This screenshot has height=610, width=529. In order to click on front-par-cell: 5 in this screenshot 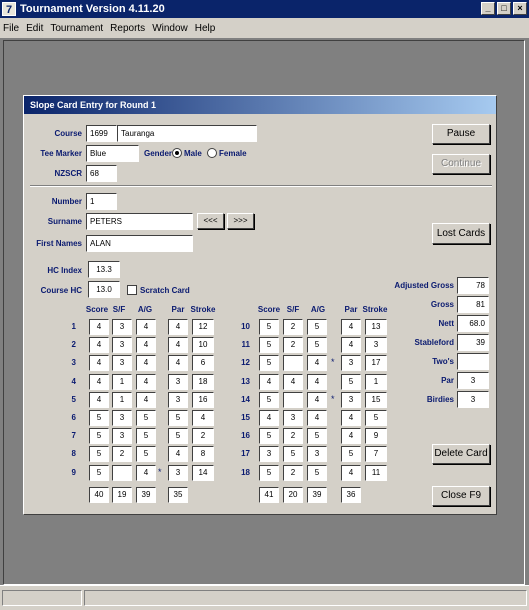, I will do `click(178, 418)`.